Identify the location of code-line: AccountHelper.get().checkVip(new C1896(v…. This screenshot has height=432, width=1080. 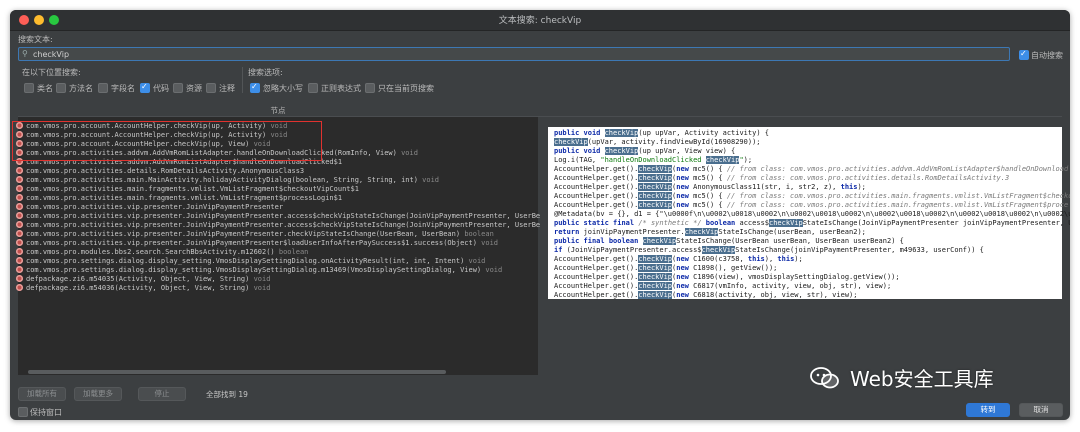
(727, 277).